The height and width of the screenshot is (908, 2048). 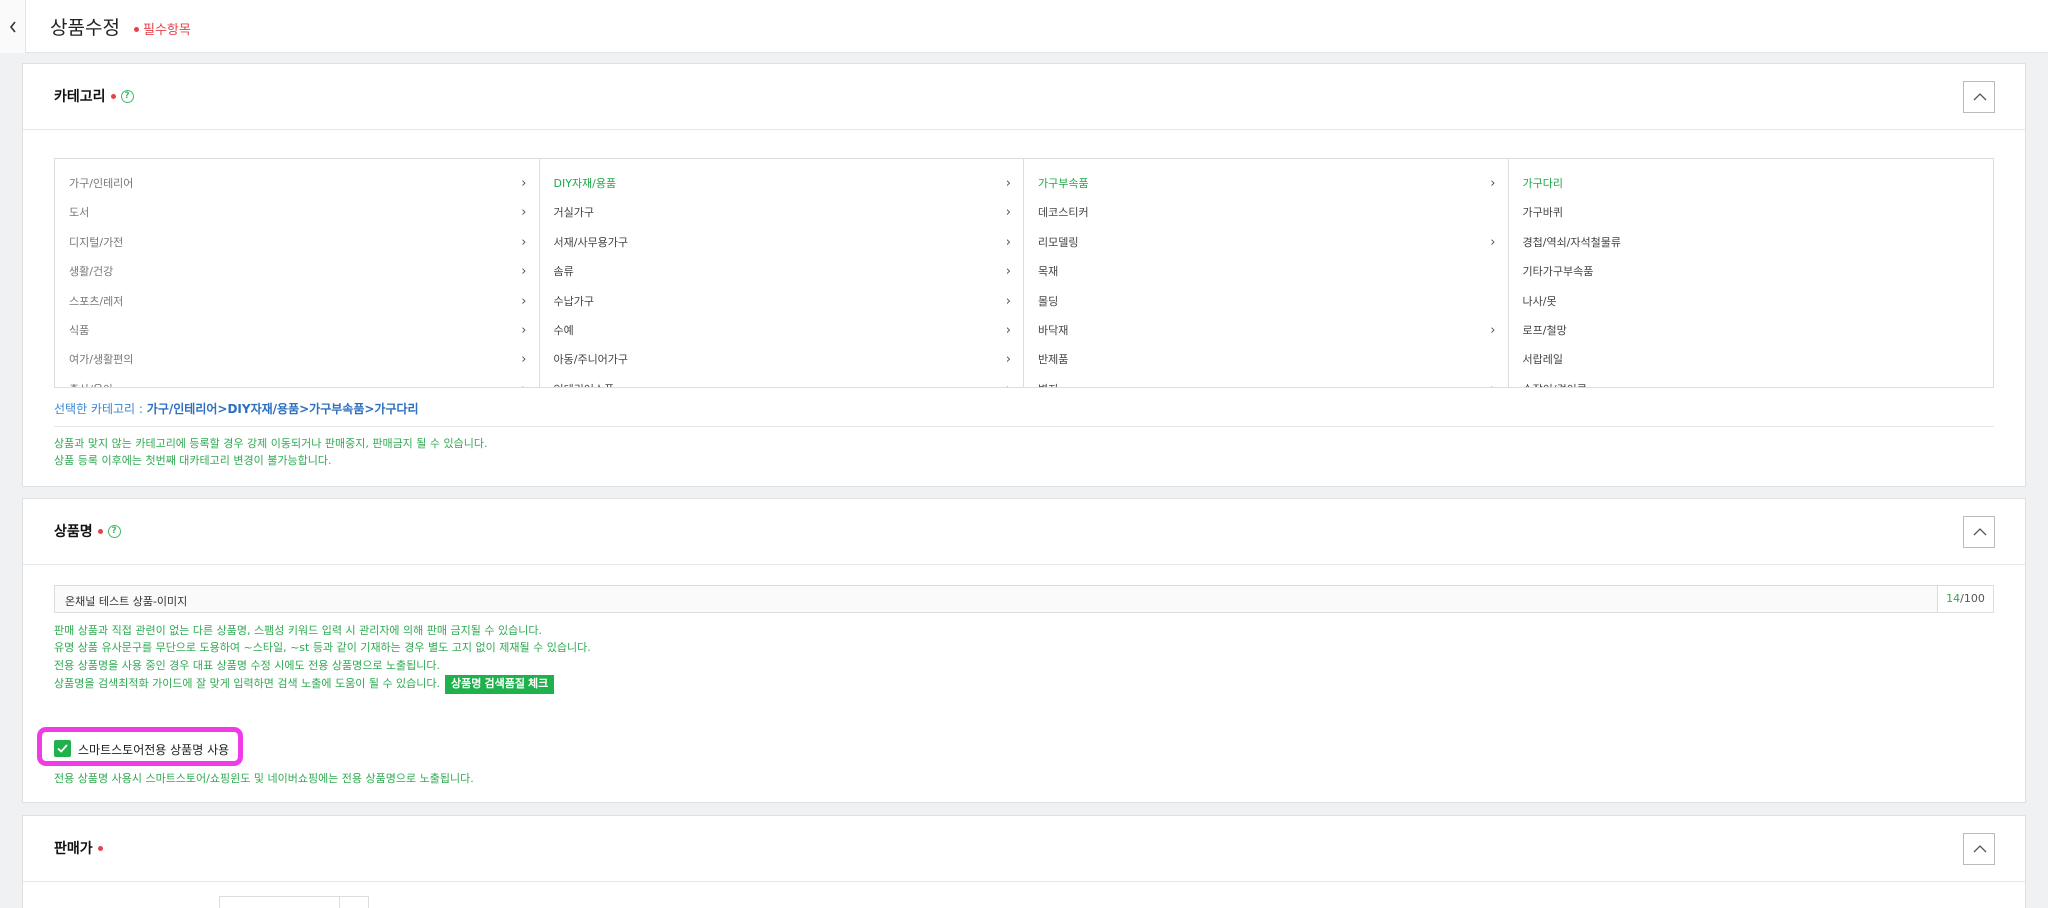 I want to click on category-item: 출산/육아›, so click(x=297, y=381).